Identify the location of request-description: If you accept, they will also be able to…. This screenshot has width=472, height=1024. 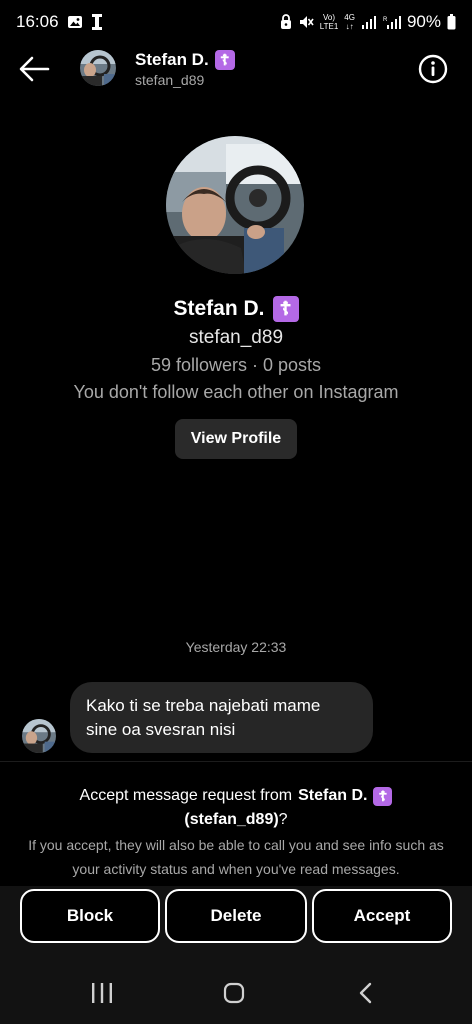
(236, 857).